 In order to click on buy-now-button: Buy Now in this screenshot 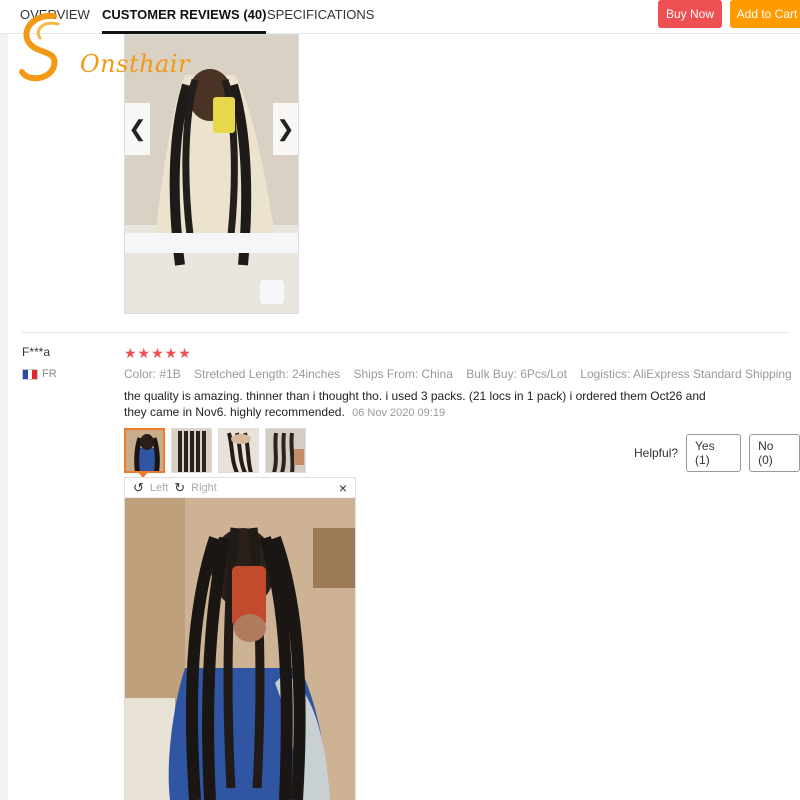, I will do `click(690, 14)`.